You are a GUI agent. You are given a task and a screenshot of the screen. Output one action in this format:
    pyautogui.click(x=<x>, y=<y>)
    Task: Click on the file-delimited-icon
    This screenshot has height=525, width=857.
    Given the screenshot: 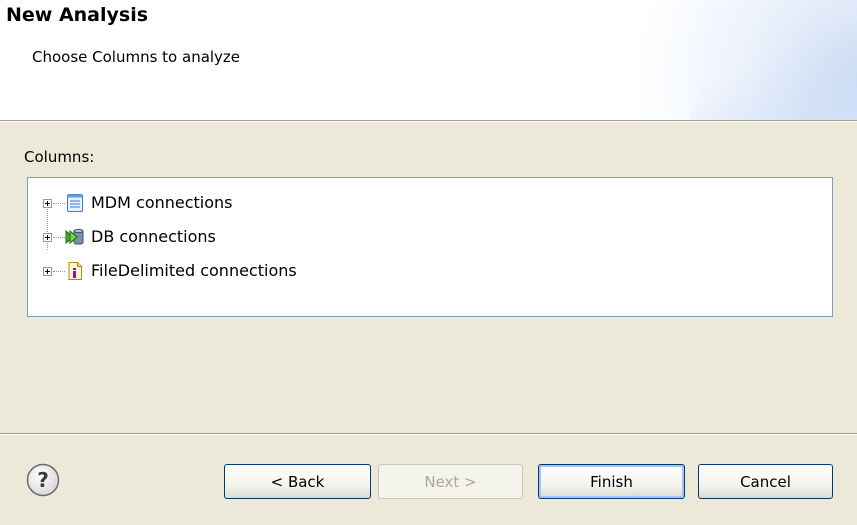 What is the action you would take?
    pyautogui.click(x=75, y=271)
    